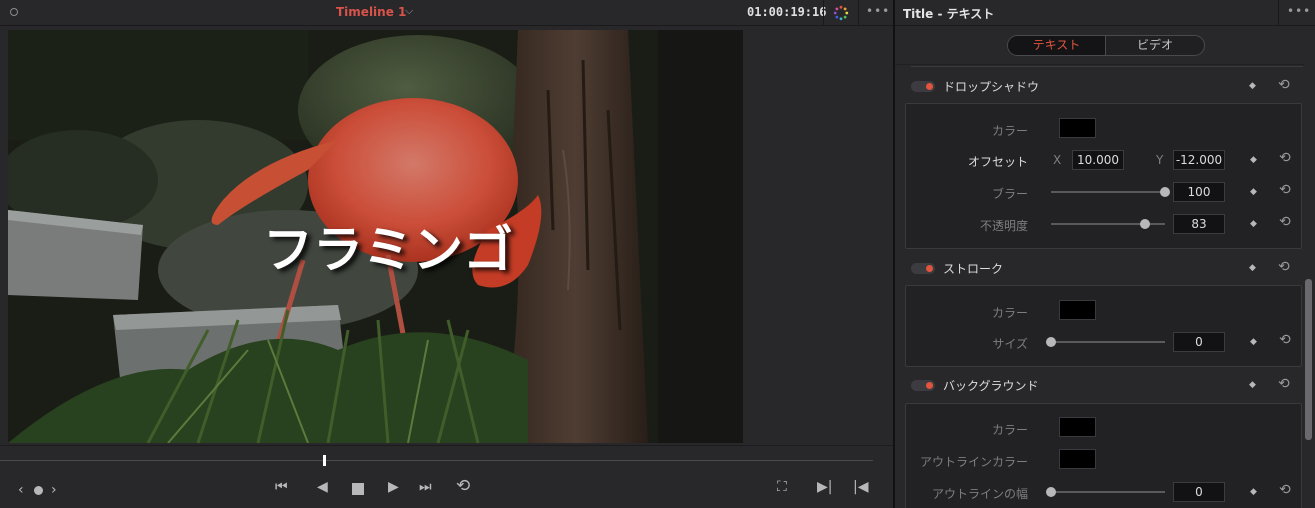 This screenshot has height=508, width=1315. I want to click on blur-field: 100, so click(1199, 192).